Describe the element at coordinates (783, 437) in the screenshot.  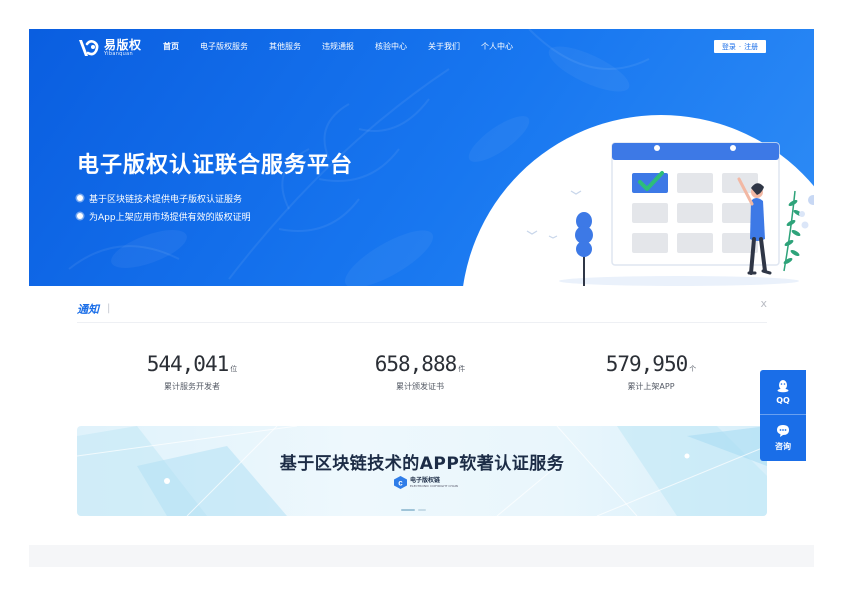
I see `consult-button: 咨询` at that location.